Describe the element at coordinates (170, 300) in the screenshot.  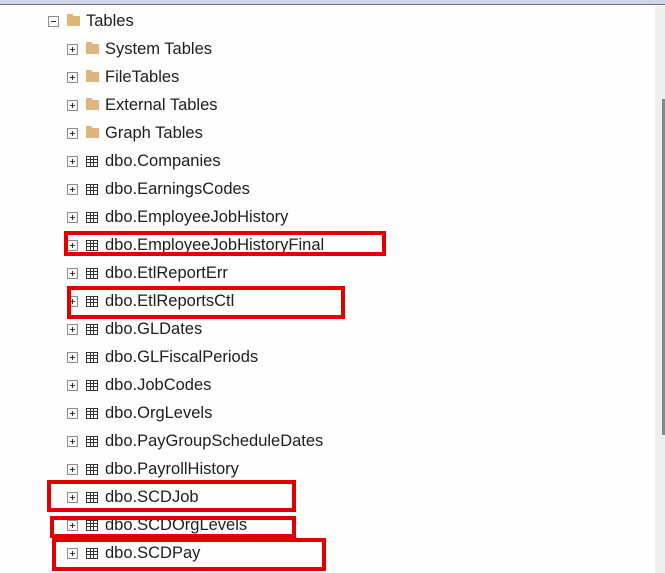
I see `tree-node-label: dbo.EtlReportsCtl` at that location.